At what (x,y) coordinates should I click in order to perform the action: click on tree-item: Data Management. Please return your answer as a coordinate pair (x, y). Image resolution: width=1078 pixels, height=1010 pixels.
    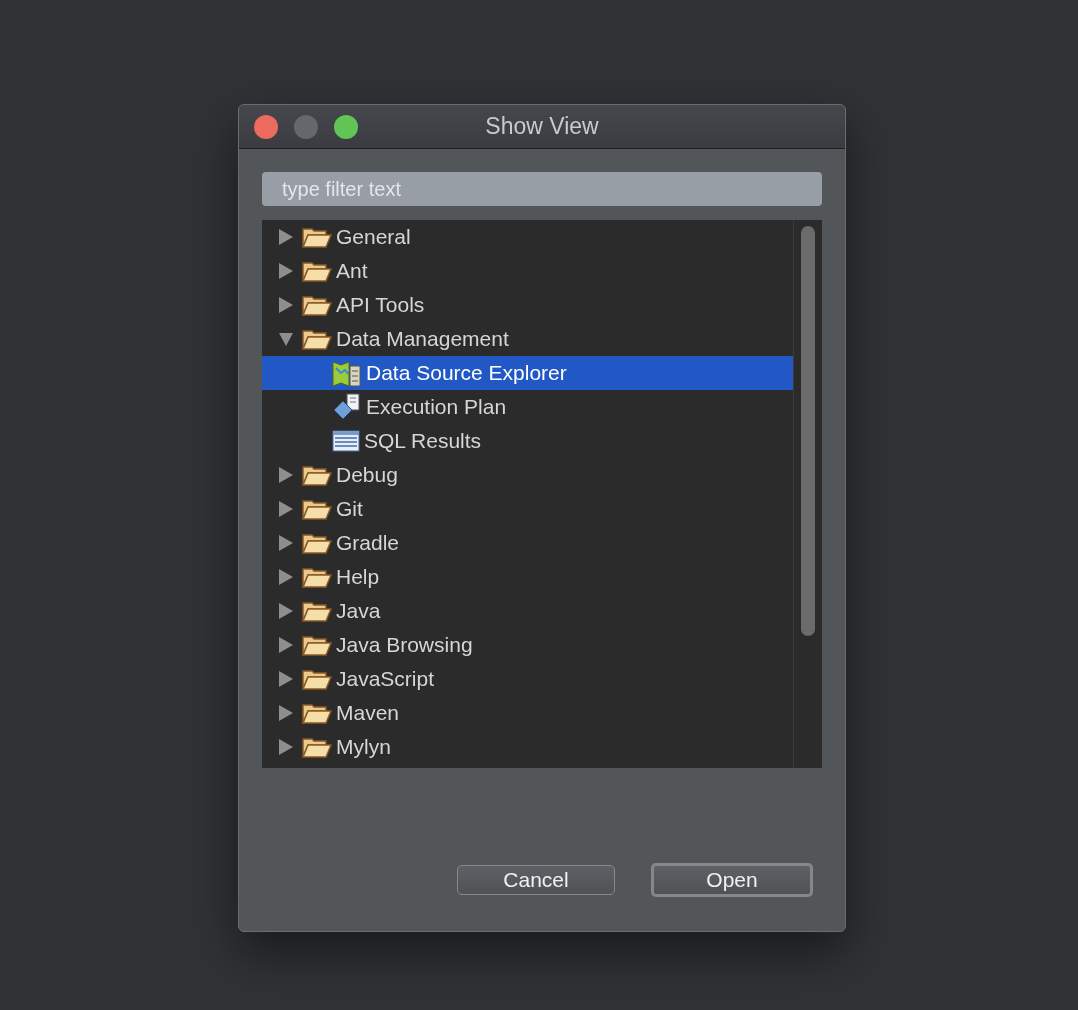
    Looking at the image, I should click on (527, 339).